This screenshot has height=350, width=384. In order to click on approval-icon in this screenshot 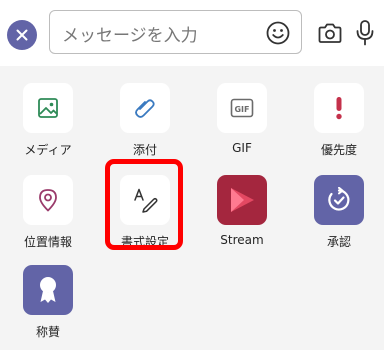, I will do `click(339, 199)`.